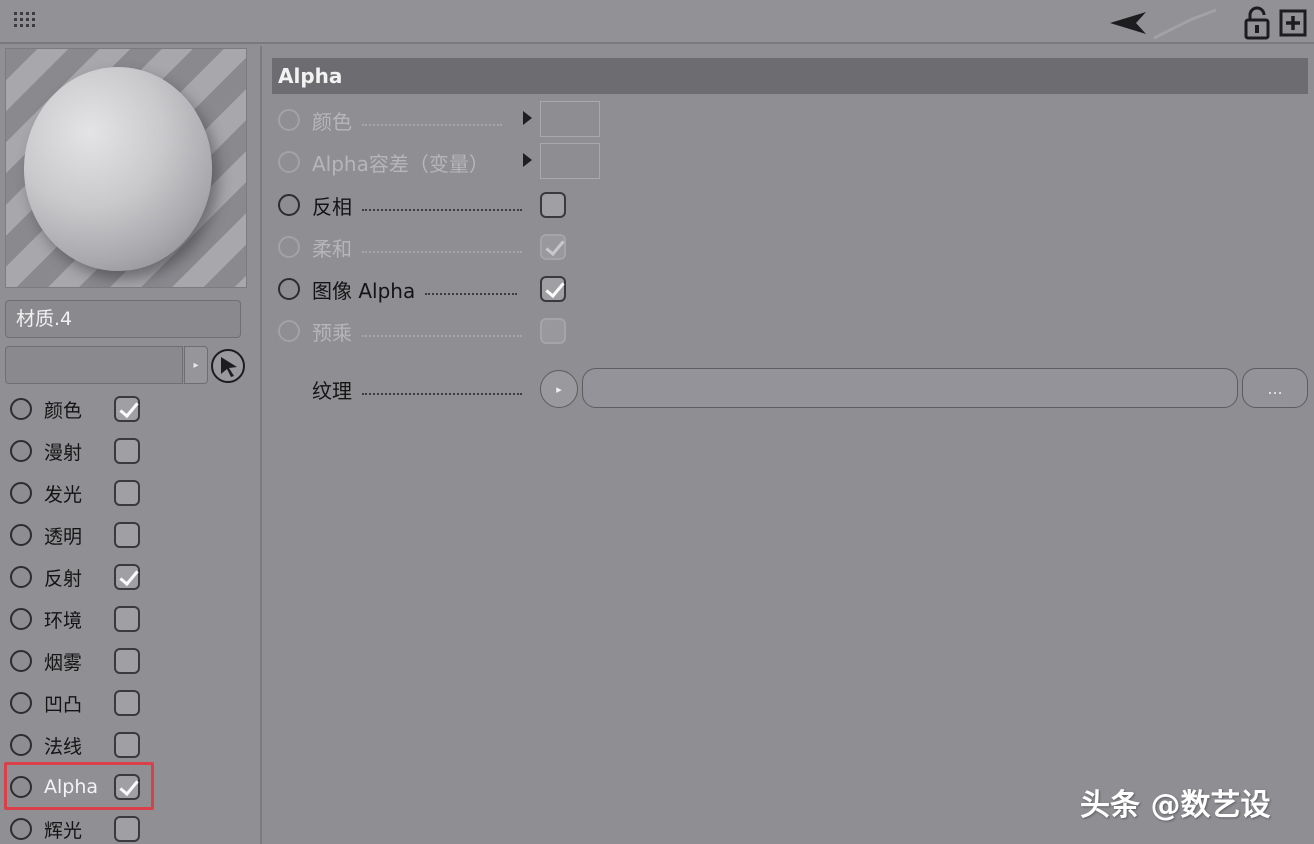 This screenshot has height=844, width=1314. I want to click on prop-soft: 柔和, so click(400, 247).